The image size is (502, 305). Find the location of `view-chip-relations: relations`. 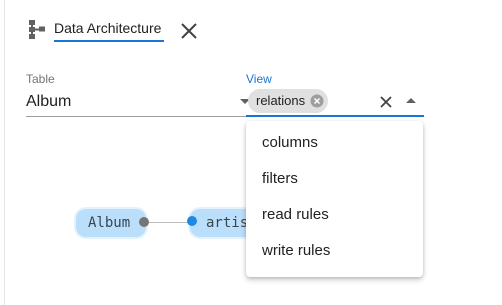

view-chip-relations: relations is located at coordinates (288, 101).